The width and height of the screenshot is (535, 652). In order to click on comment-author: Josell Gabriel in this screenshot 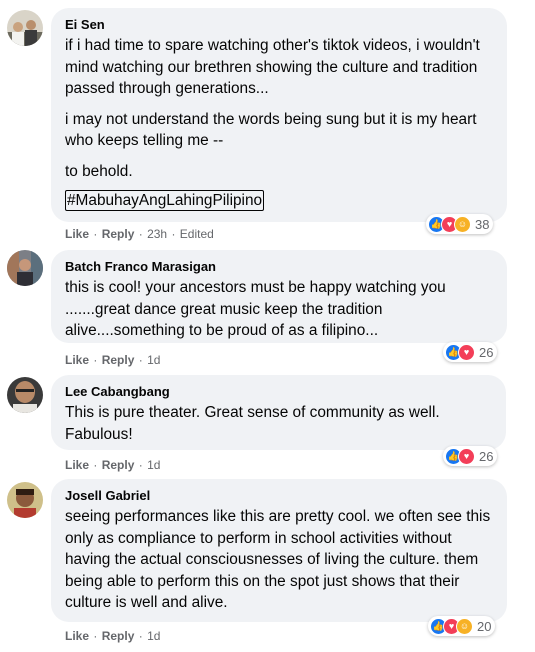, I will do `click(279, 495)`.